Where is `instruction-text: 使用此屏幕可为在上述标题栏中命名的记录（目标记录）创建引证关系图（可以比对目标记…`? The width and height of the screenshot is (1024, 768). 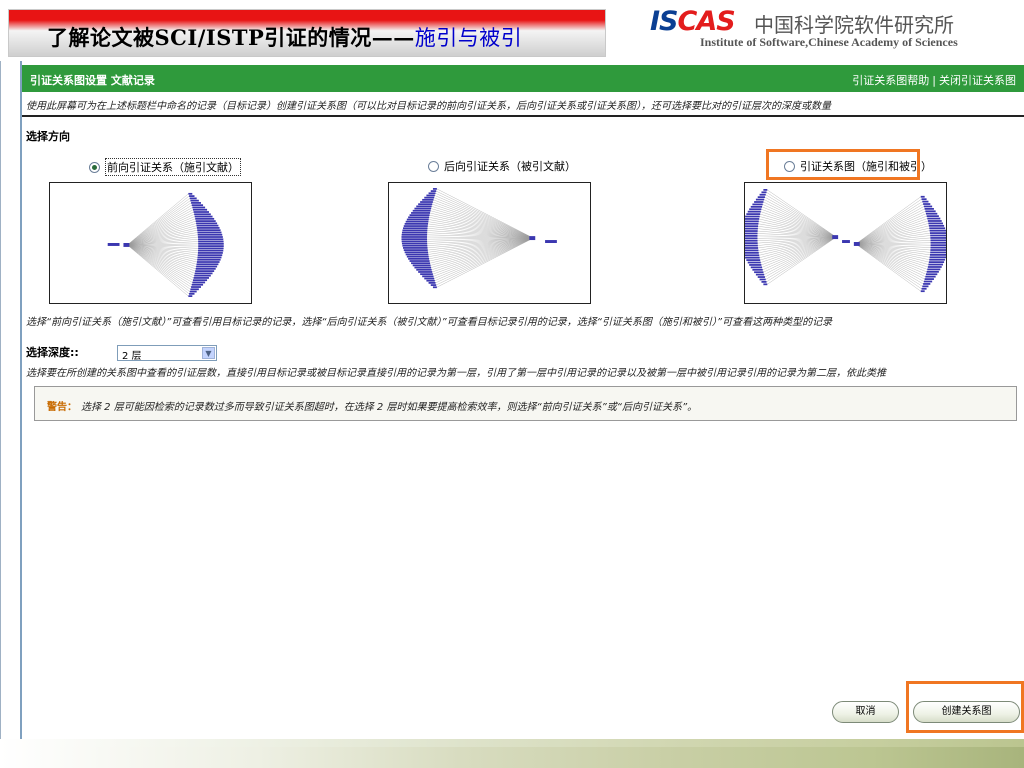 instruction-text: 使用此屏幕可为在上述标题栏中命名的记录（目标记录）创建引证关系图（可以比对目标记… is located at coordinates (428, 106).